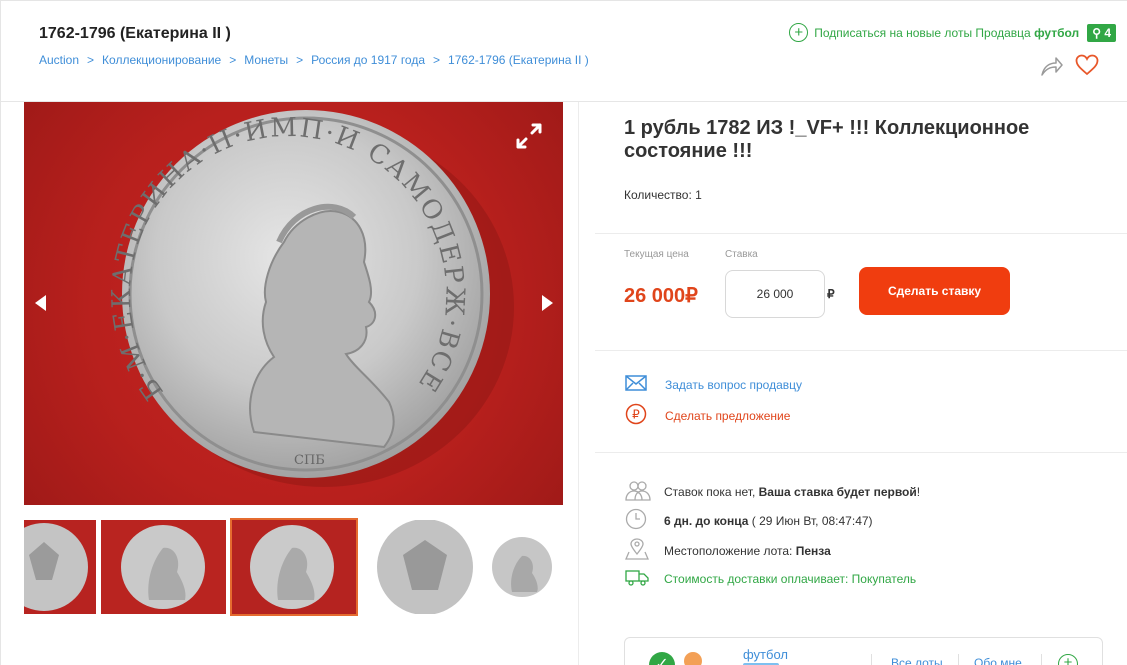 The image size is (1127, 665). What do you see at coordinates (644, 578) in the screenshot?
I see `truck-icon` at bounding box center [644, 578].